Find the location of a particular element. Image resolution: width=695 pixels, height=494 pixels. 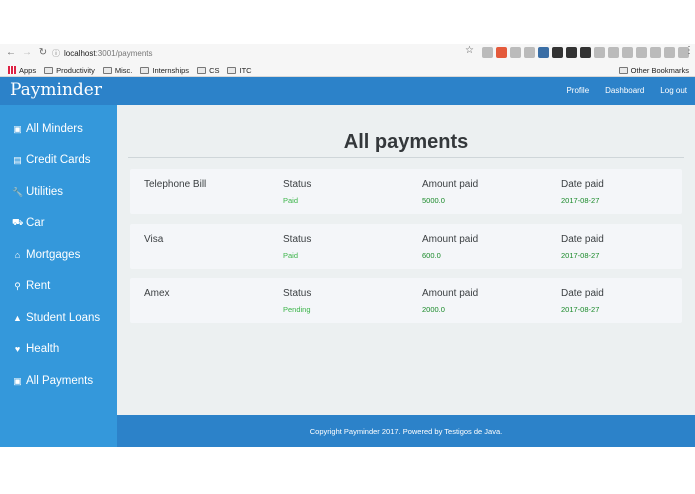

other-bookmarks: Other Bookmarks is located at coordinates (653, 70).